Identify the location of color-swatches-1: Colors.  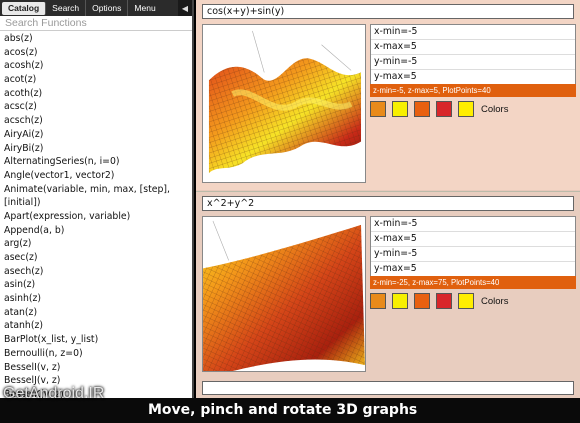
(439, 109).